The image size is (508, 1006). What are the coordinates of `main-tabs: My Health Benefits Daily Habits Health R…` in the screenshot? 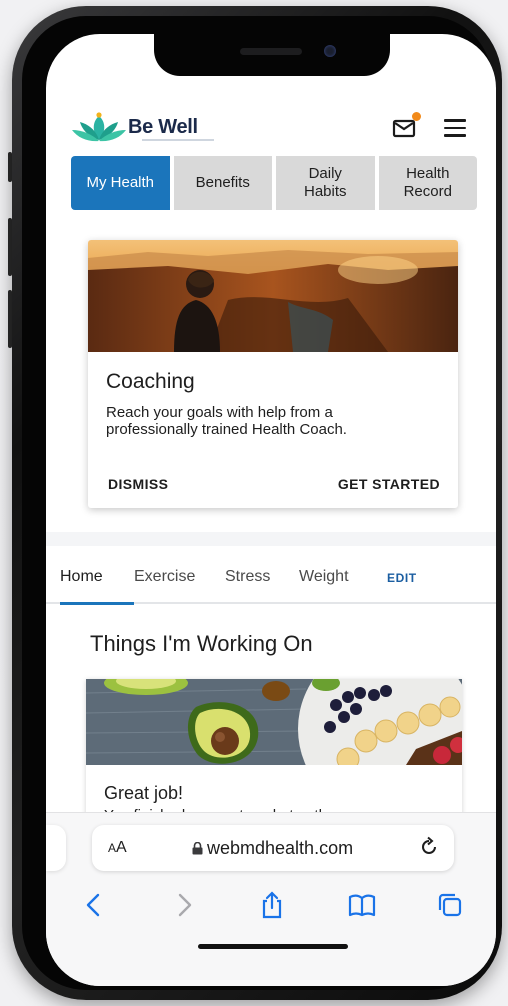 It's located at (274, 183).